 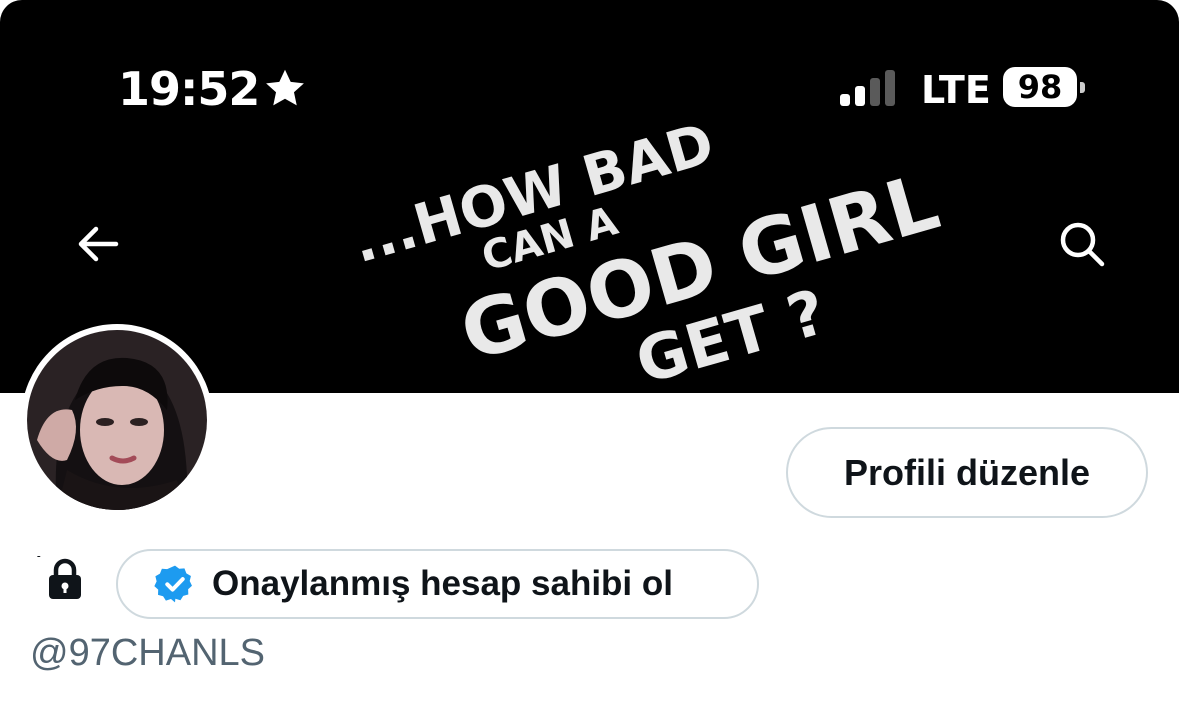 What do you see at coordinates (39, 568) in the screenshot?
I see `display-name-mark: ´` at bounding box center [39, 568].